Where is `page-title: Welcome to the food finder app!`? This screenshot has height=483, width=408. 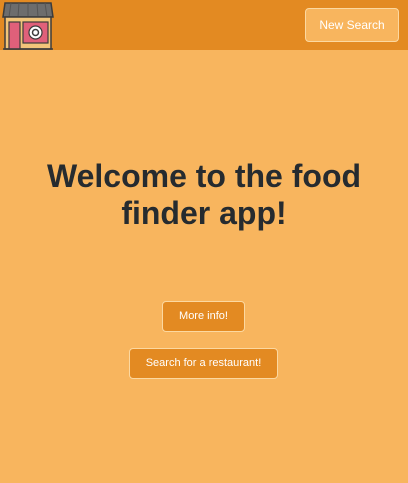
page-title: Welcome to the food finder app! is located at coordinates (204, 194).